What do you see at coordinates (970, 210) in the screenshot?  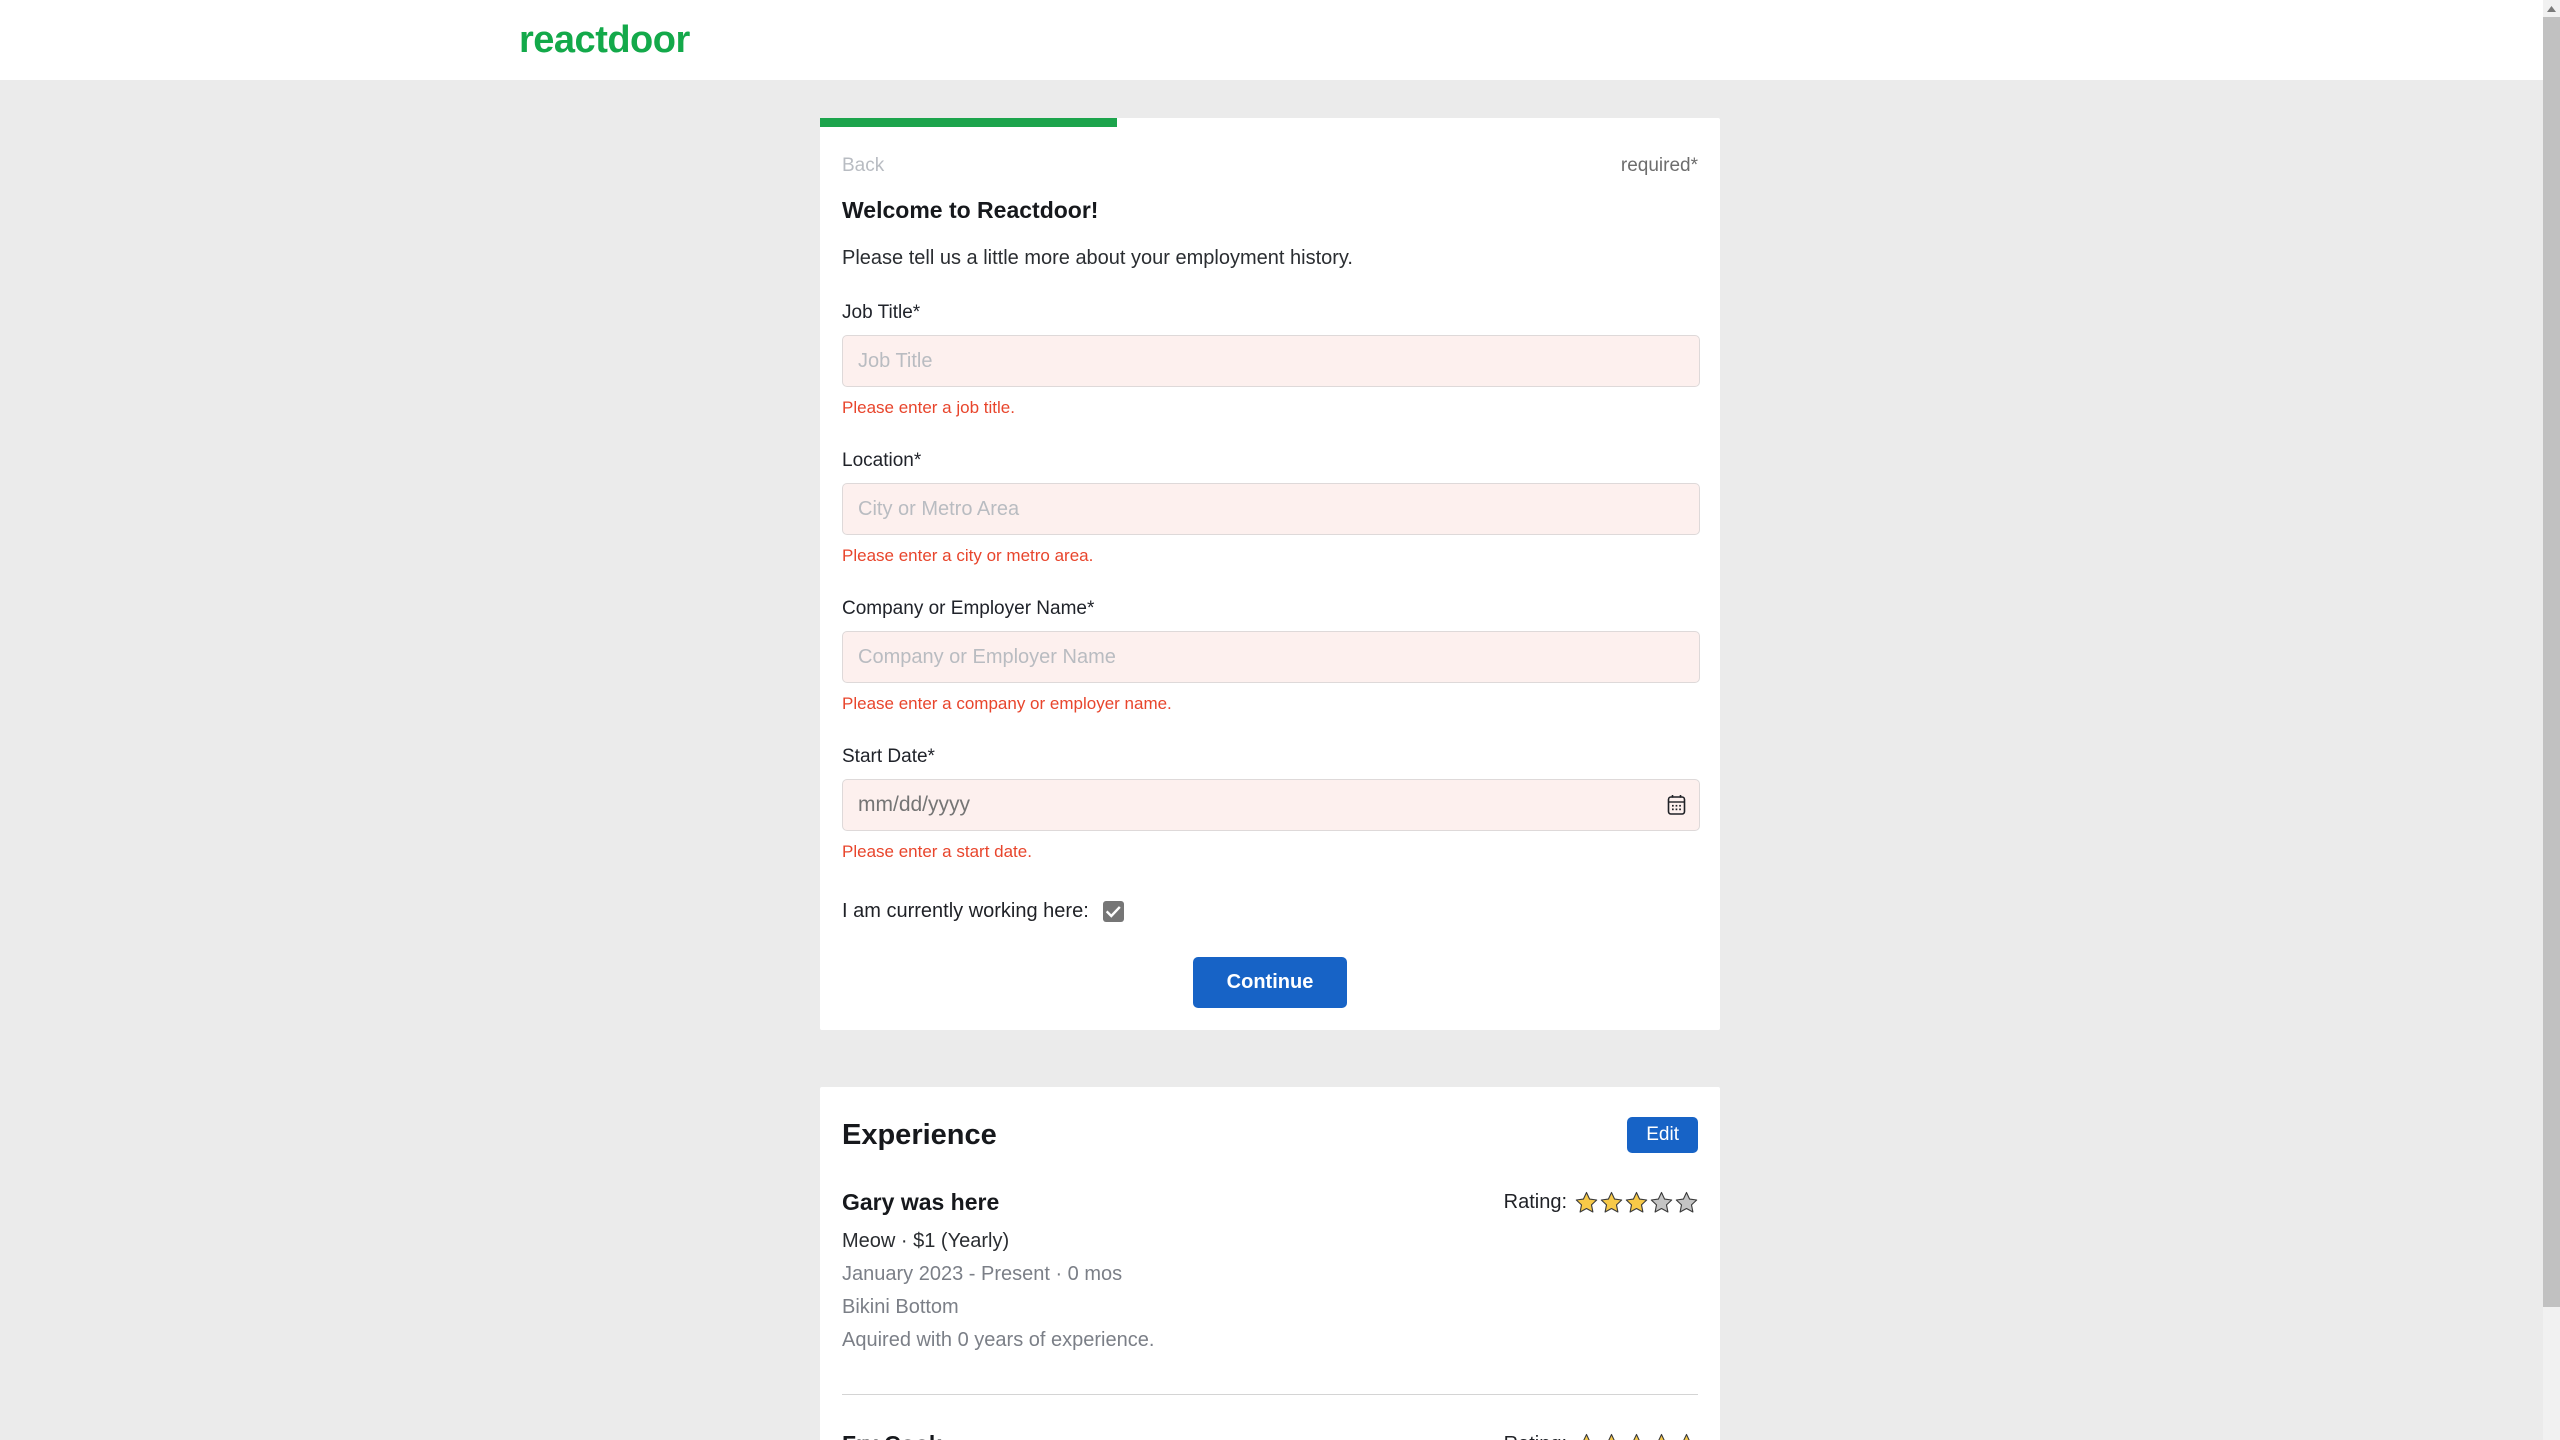 I see `page-title: Welcome to Reactdoor!` at bounding box center [970, 210].